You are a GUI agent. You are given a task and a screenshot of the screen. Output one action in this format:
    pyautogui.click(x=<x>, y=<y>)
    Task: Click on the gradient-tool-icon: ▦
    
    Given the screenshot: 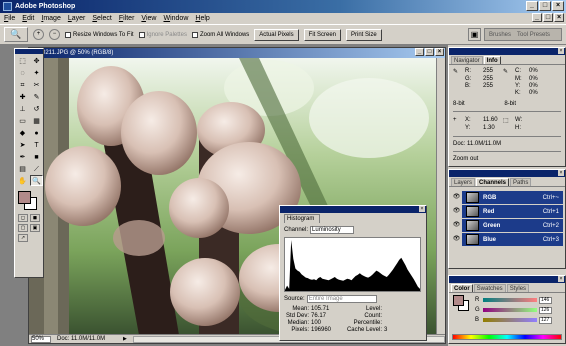 What is the action you would take?
    pyautogui.click(x=36, y=120)
    